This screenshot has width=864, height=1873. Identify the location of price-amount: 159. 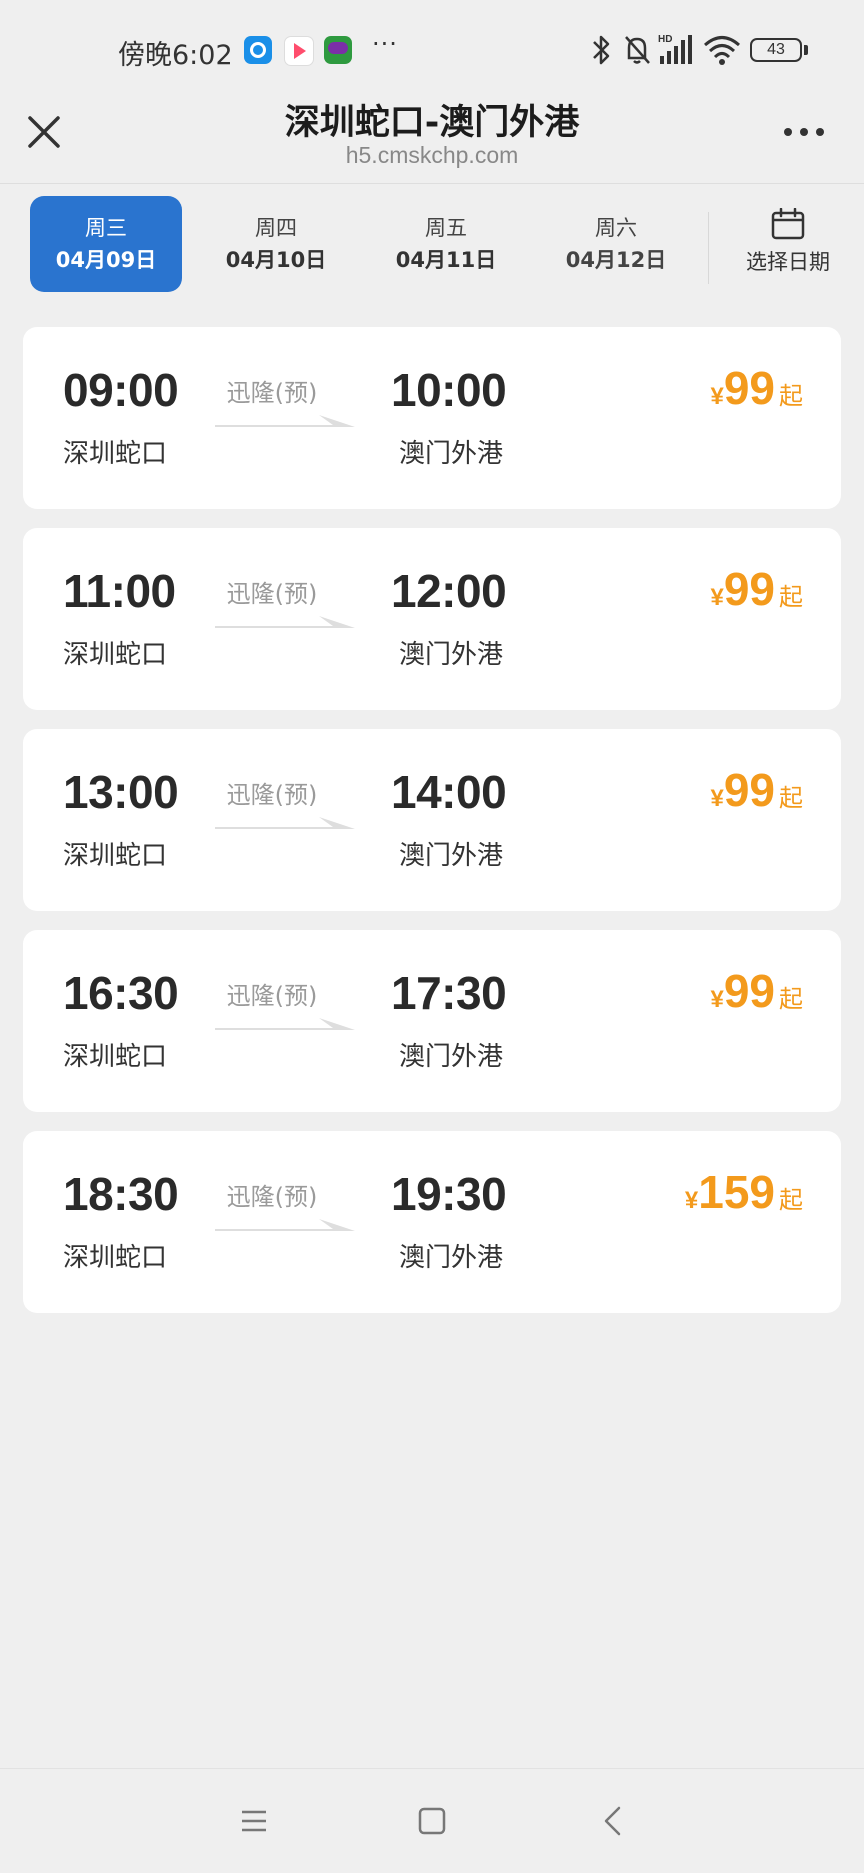
(736, 1192).